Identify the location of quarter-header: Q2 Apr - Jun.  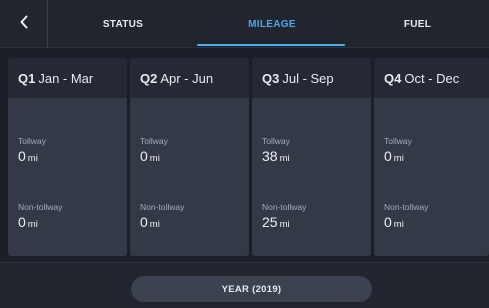
(189, 78).